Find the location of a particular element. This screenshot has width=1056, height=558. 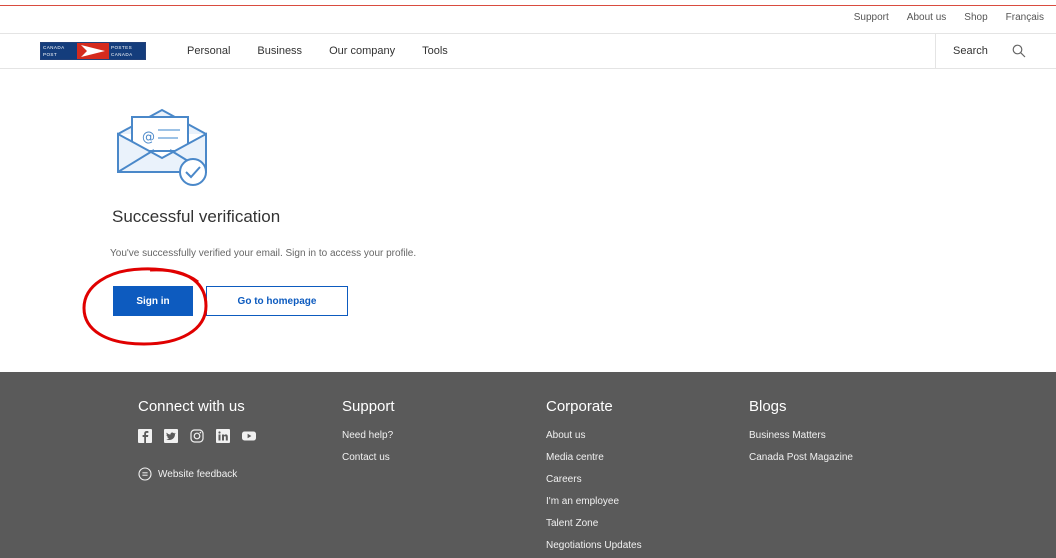

footer-link-talent-zone: Talent Zone is located at coordinates (594, 524).